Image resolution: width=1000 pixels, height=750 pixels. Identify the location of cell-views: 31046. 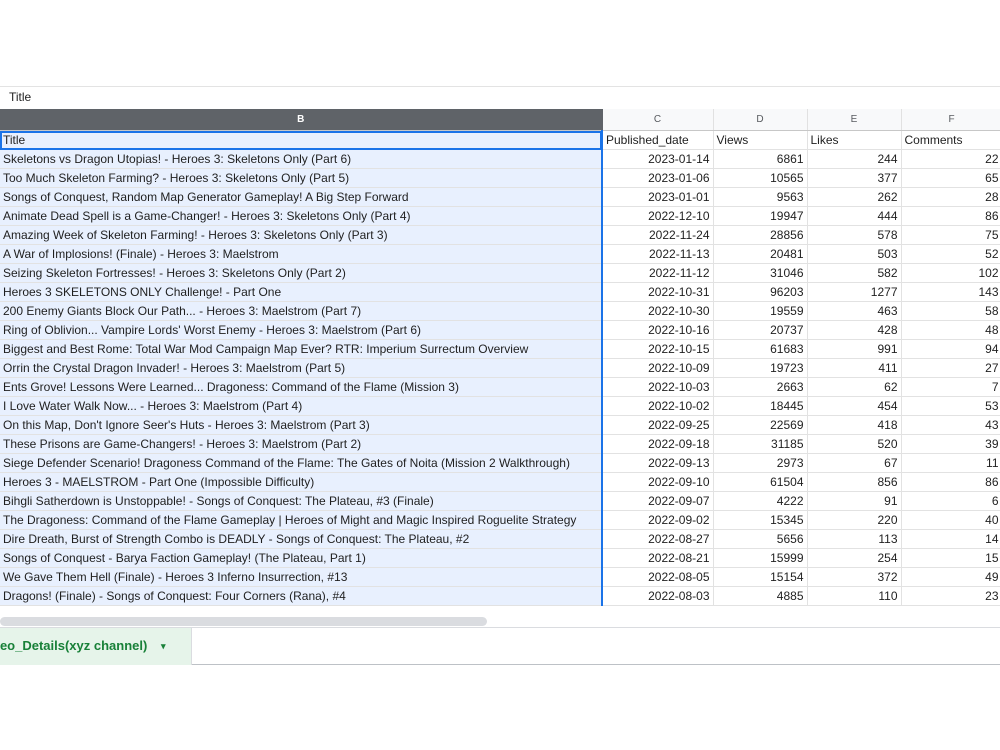
(760, 273).